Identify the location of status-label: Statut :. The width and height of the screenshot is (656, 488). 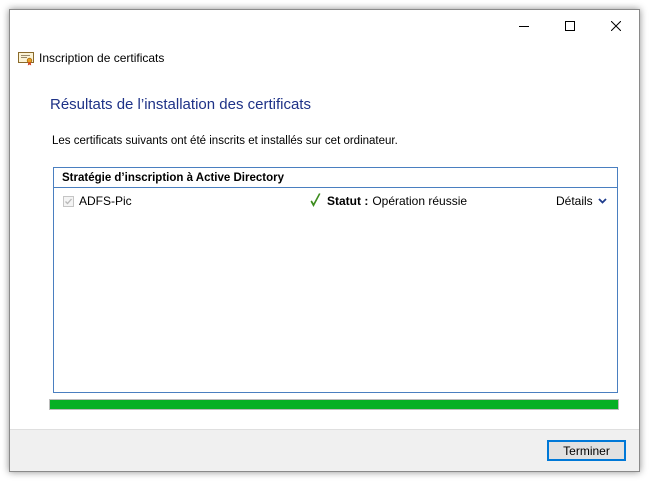
(348, 200).